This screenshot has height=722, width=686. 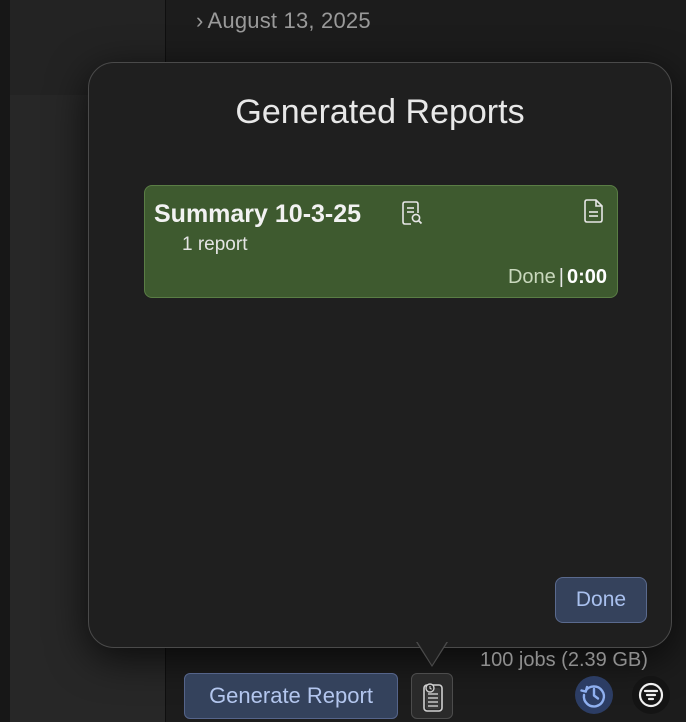 I want to click on report-name: Summary 10-3-25, so click(x=258, y=214).